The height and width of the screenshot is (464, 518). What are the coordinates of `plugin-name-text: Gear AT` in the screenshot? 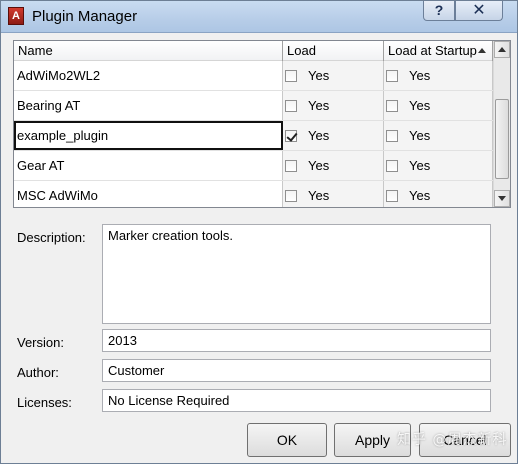 It's located at (41, 165).